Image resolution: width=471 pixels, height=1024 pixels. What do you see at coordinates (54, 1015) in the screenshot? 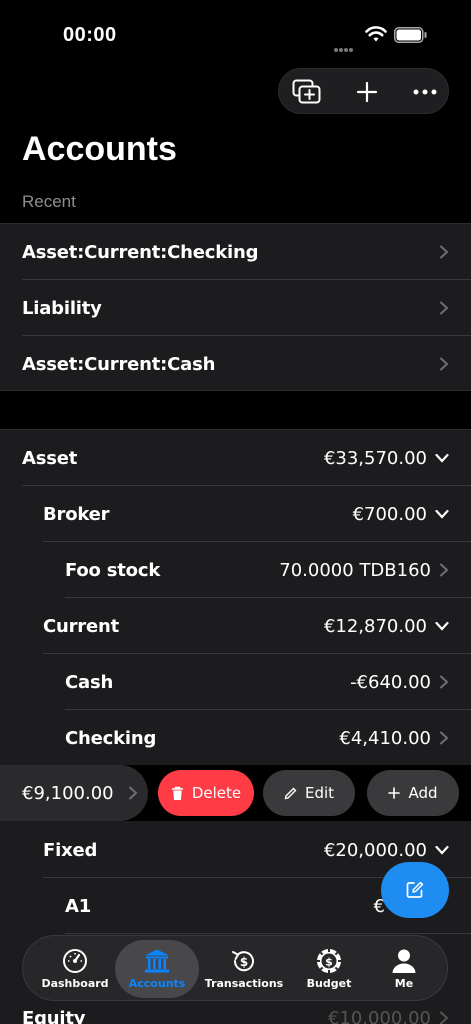
I see `account-label: Equity` at bounding box center [54, 1015].